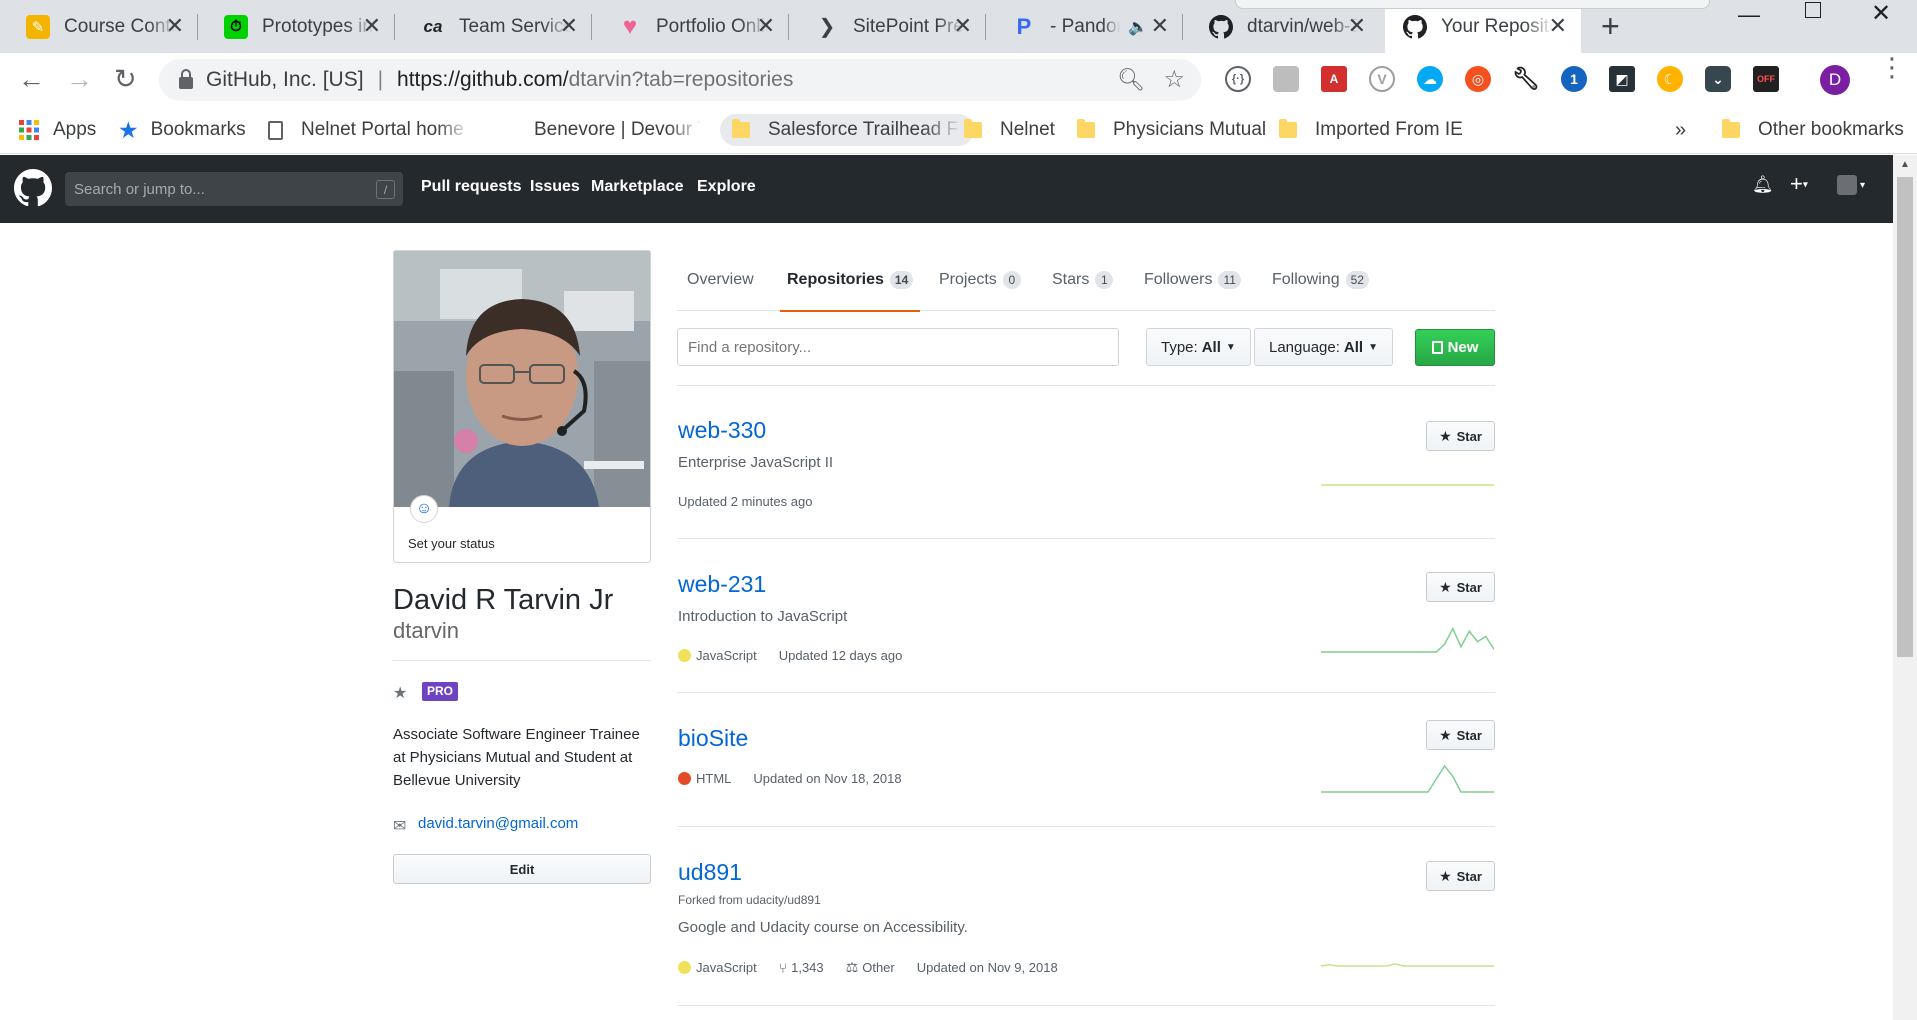  Describe the element at coordinates (1680, 130) in the screenshot. I see `bookmarks-overflow-chevron: »` at that location.